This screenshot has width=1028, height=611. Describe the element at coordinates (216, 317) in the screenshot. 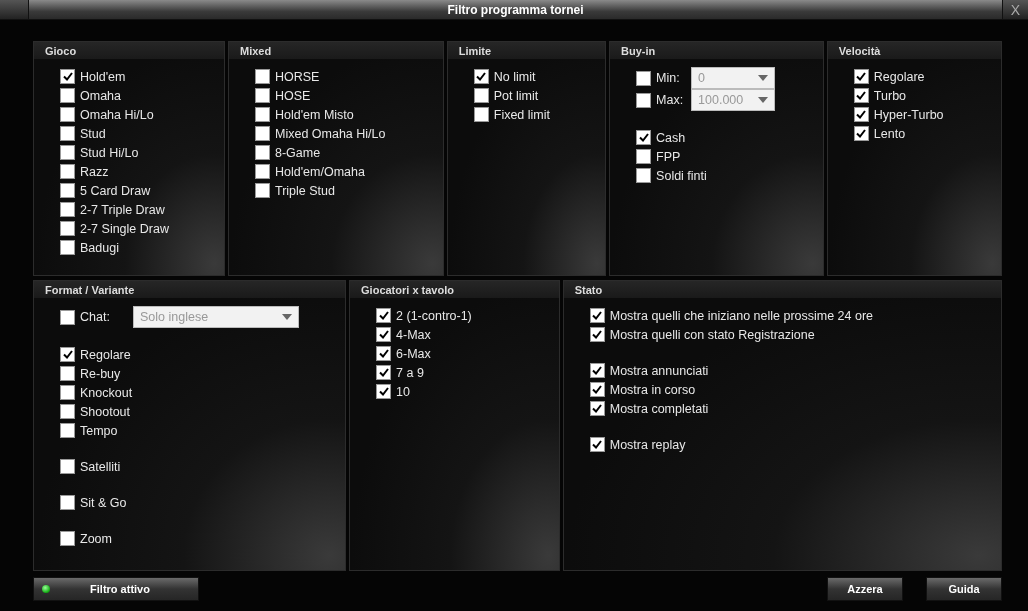

I see `dropdown: Solo inglese` at that location.